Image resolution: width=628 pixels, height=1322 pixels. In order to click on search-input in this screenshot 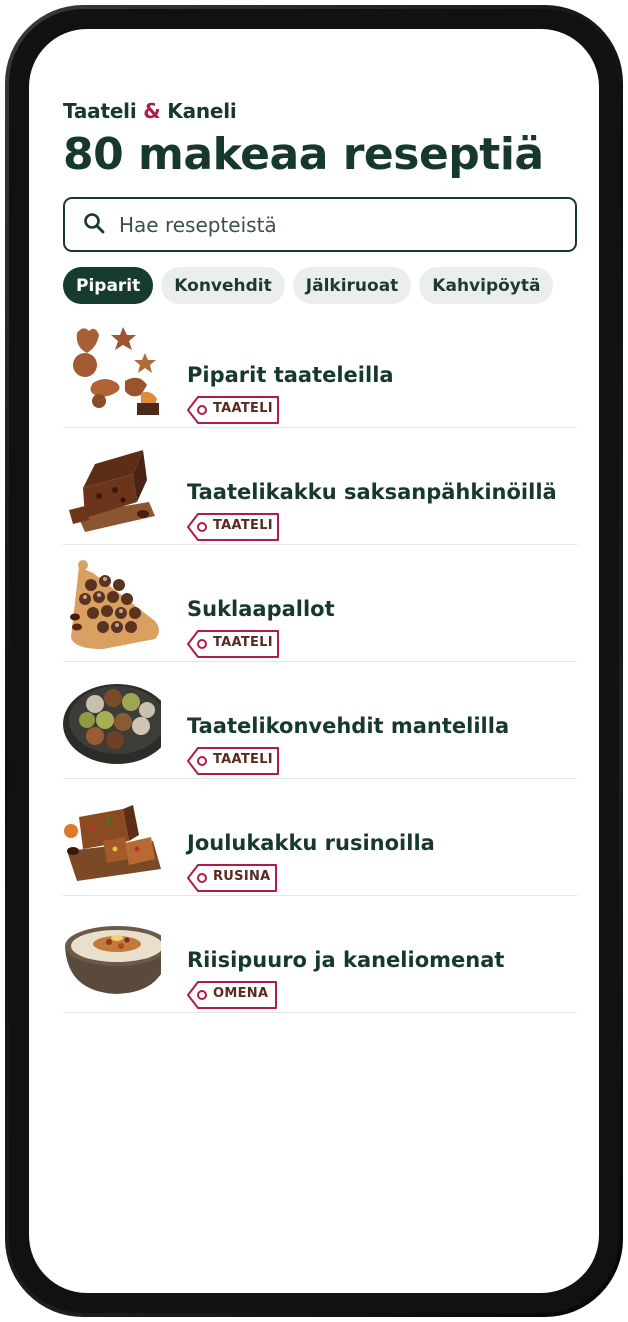, I will do `click(329, 224)`.